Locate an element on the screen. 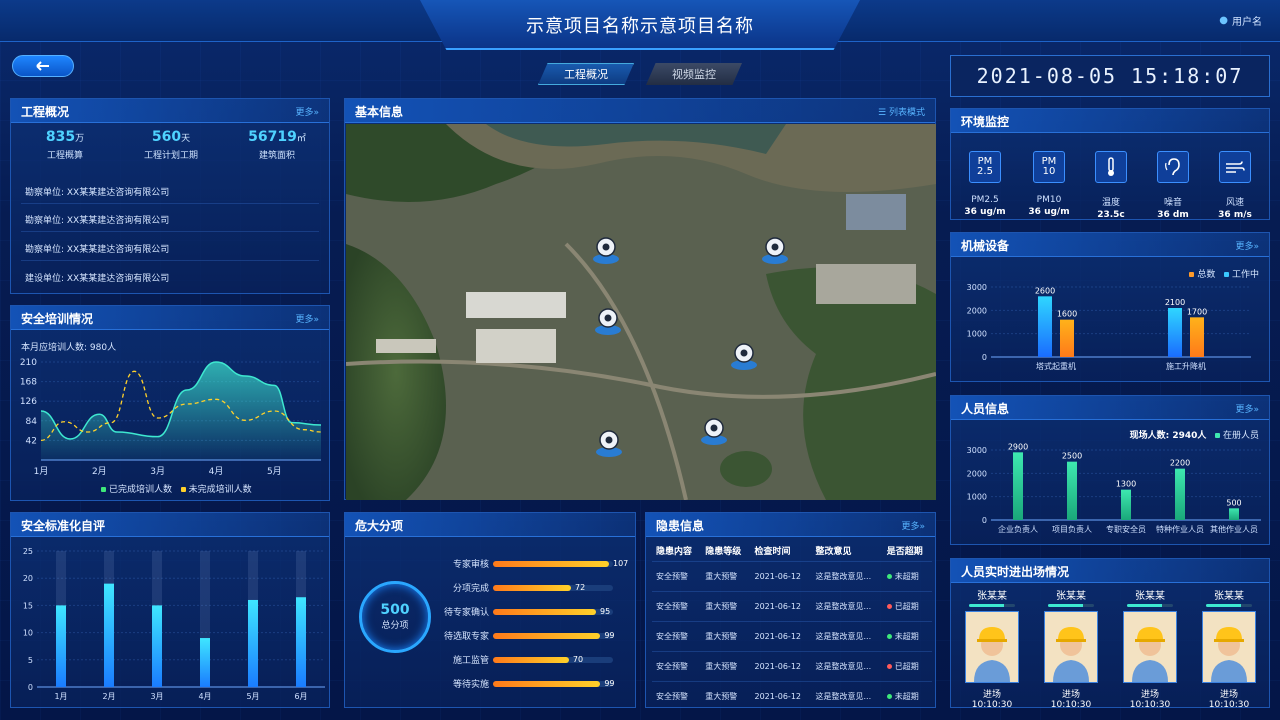  table-cell: 安全预警 is located at coordinates (677, 605).